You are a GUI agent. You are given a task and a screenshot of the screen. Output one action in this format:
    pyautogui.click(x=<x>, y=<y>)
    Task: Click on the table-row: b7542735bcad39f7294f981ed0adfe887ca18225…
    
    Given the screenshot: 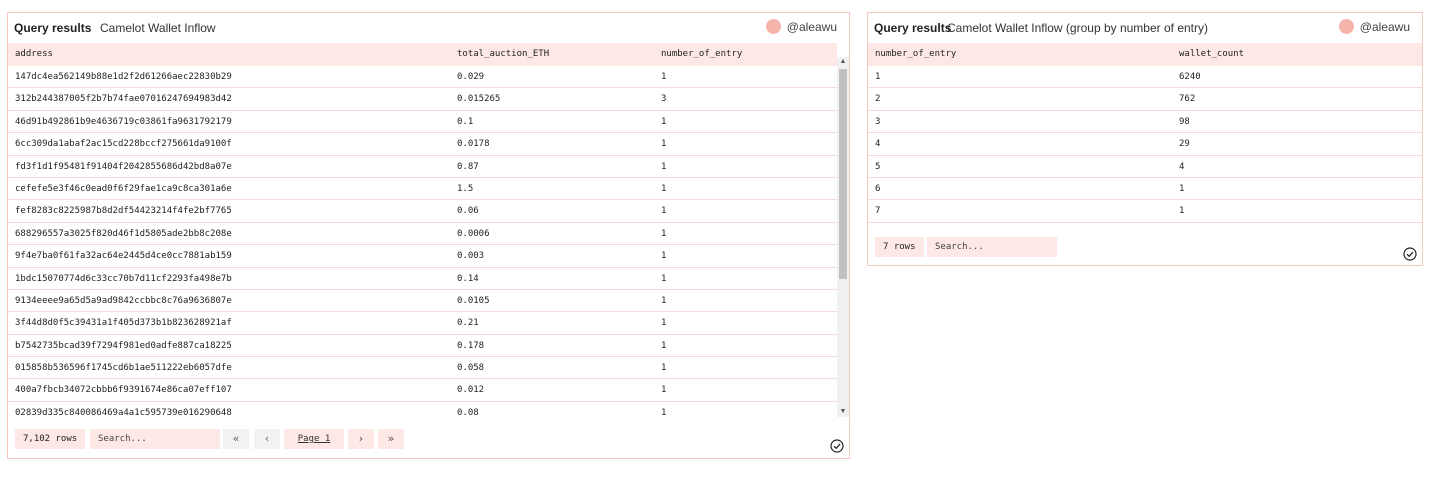 What is the action you would take?
    pyautogui.click(x=422, y=346)
    